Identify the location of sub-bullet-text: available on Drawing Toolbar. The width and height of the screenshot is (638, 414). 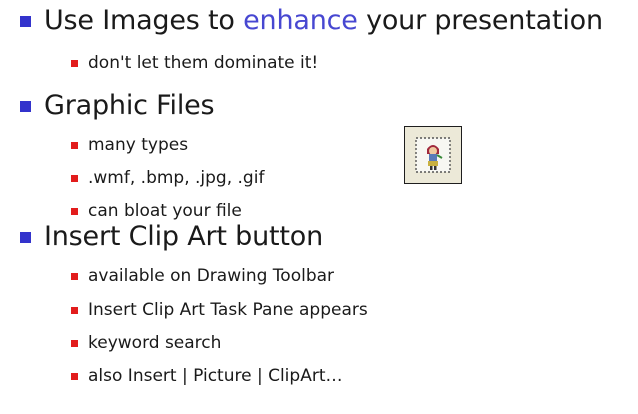
(211, 276).